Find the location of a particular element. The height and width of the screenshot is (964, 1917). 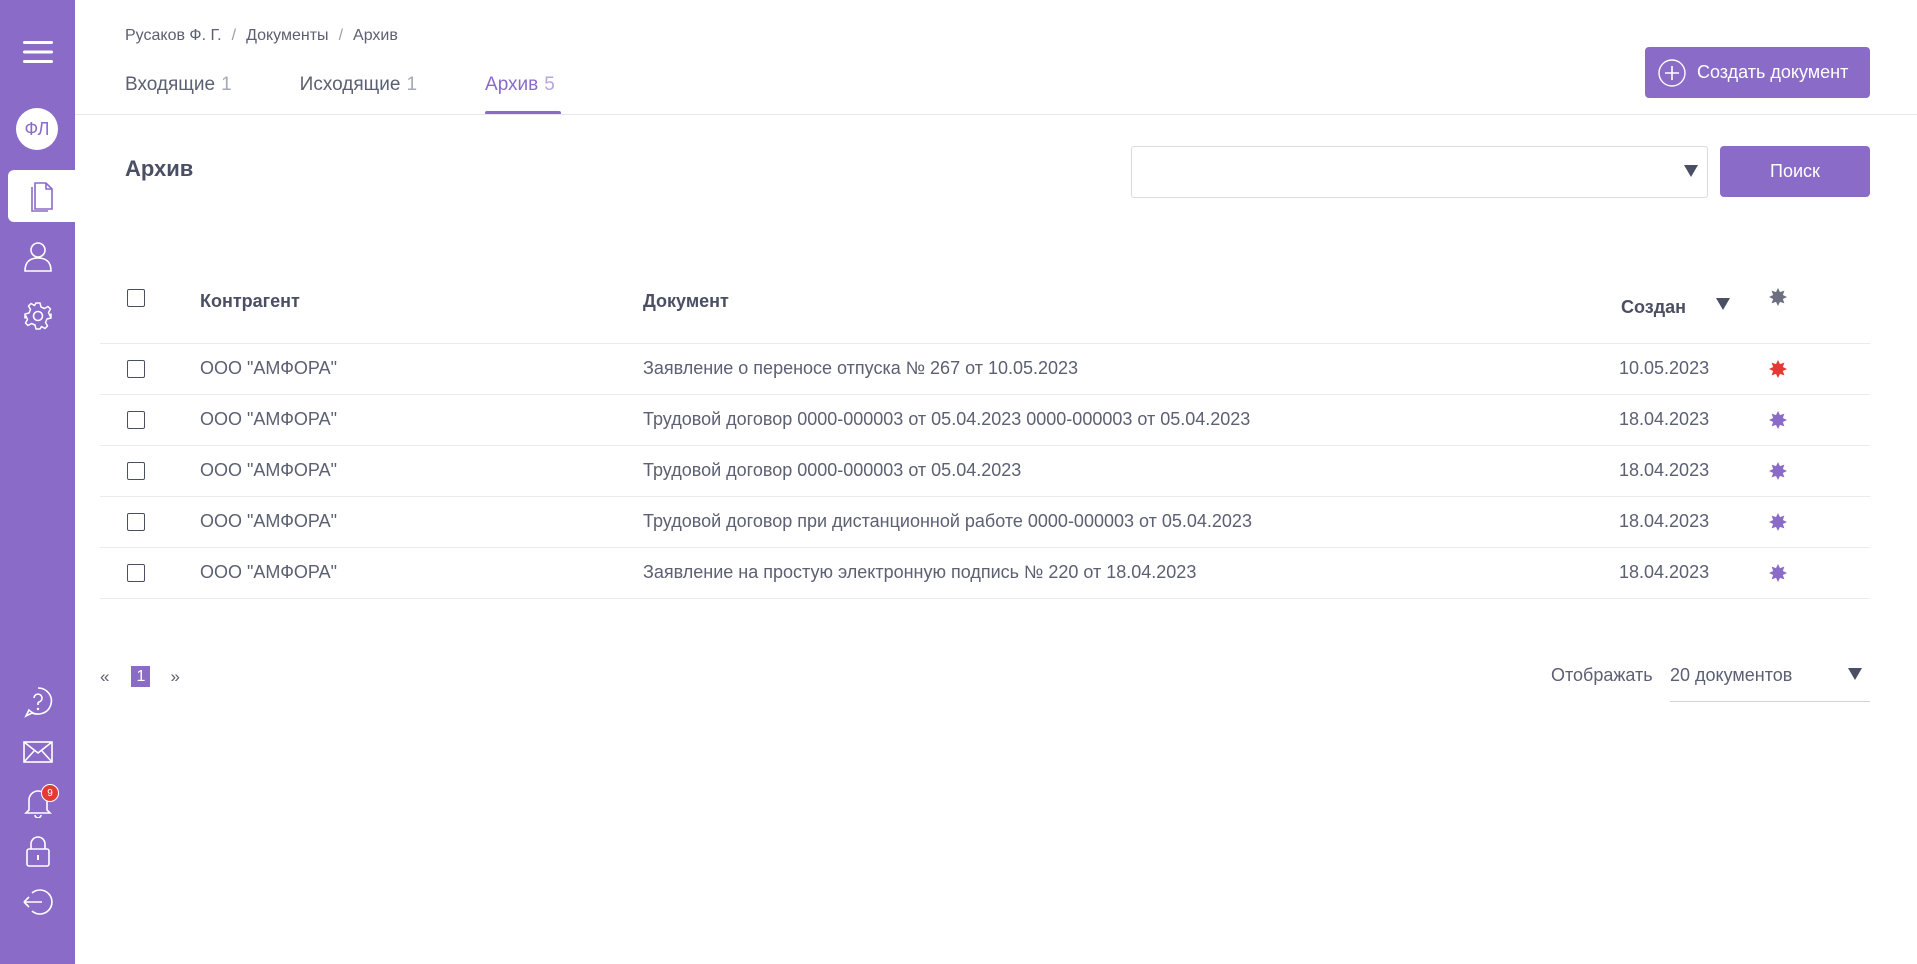

sidebar-item-documents is located at coordinates (41, 196).